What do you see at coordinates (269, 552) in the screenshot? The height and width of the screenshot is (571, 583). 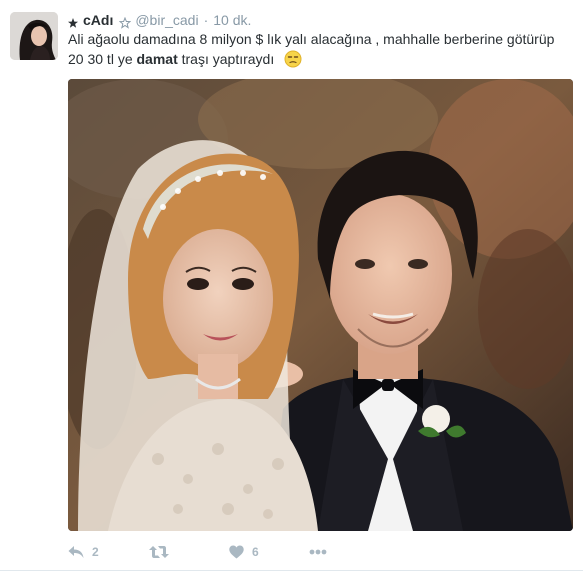 I see `like-button: 6` at bounding box center [269, 552].